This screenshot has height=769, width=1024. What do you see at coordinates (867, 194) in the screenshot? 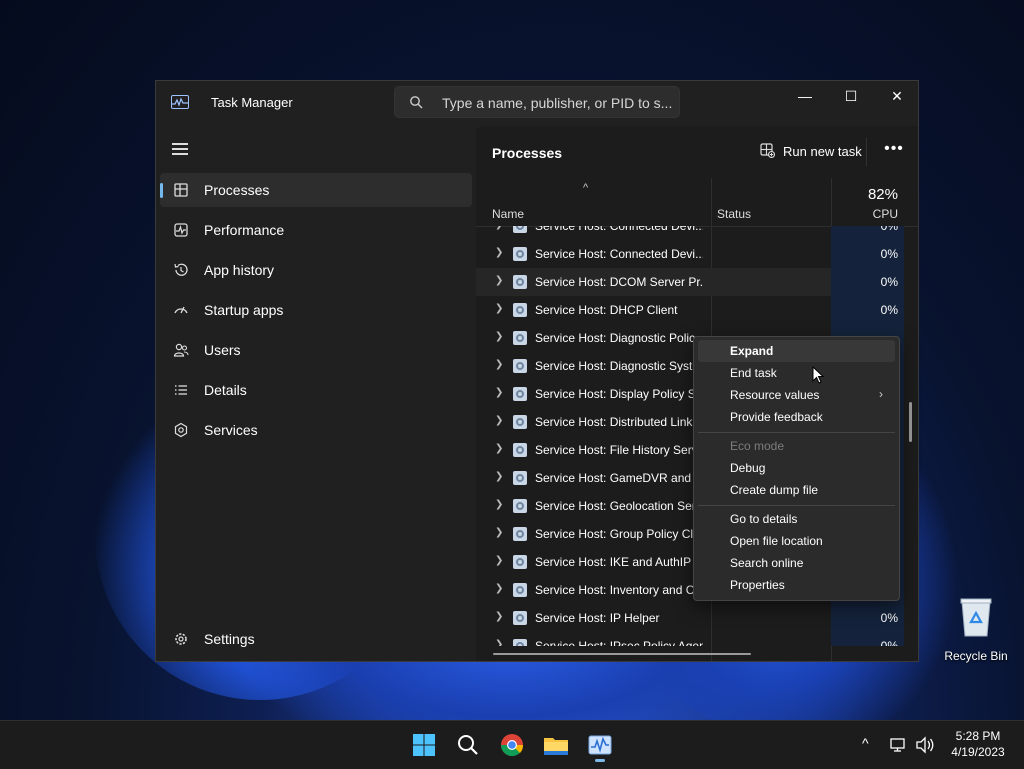
I see `cpu-total-percent: 82%` at bounding box center [867, 194].